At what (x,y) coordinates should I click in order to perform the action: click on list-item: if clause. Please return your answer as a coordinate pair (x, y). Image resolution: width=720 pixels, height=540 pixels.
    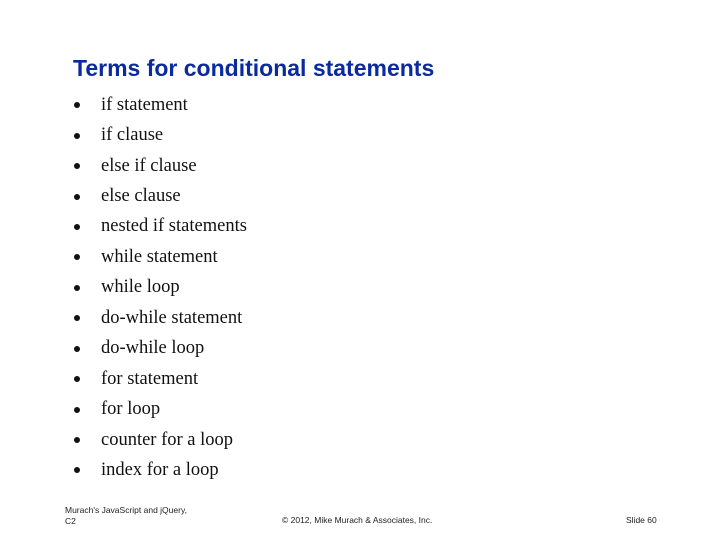
    Looking at the image, I should click on (159, 135).